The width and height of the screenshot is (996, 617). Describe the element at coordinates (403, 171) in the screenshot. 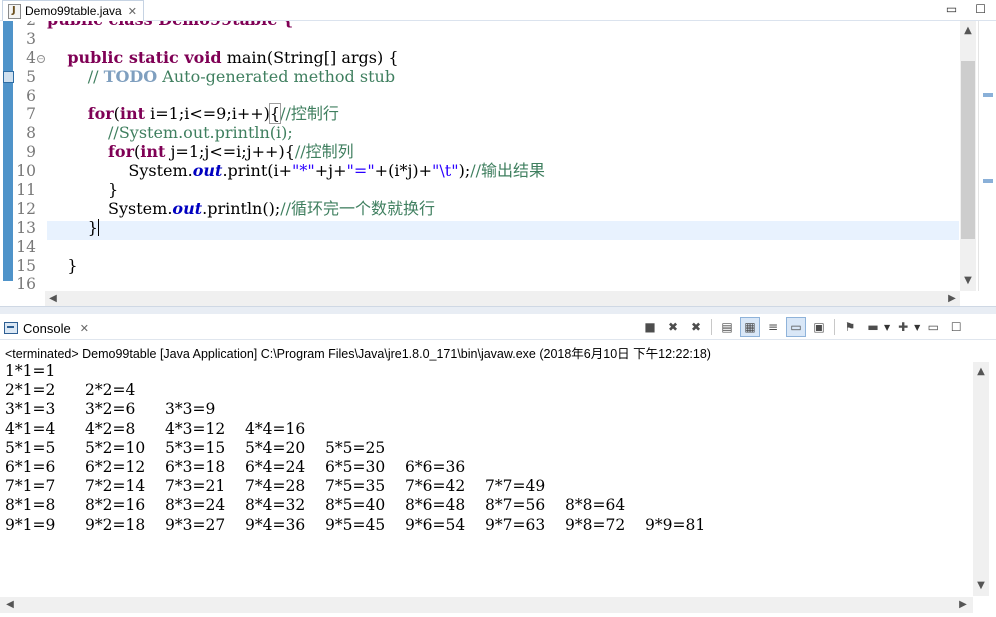

I see `code-token: +(i*j)+` at that location.